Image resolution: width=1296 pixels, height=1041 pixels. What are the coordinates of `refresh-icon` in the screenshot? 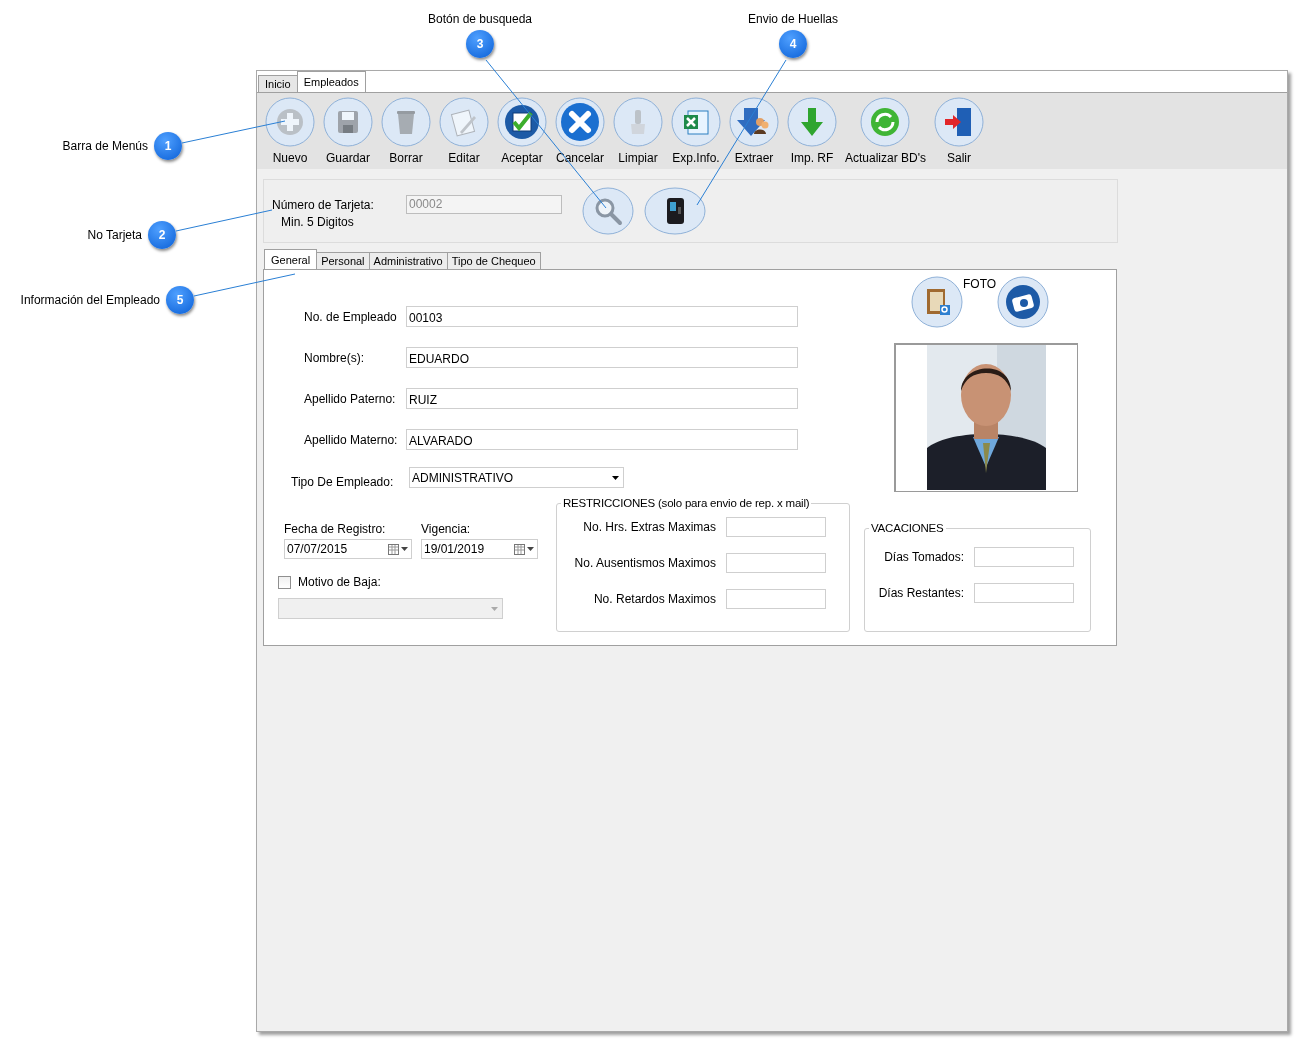 It's located at (885, 122).